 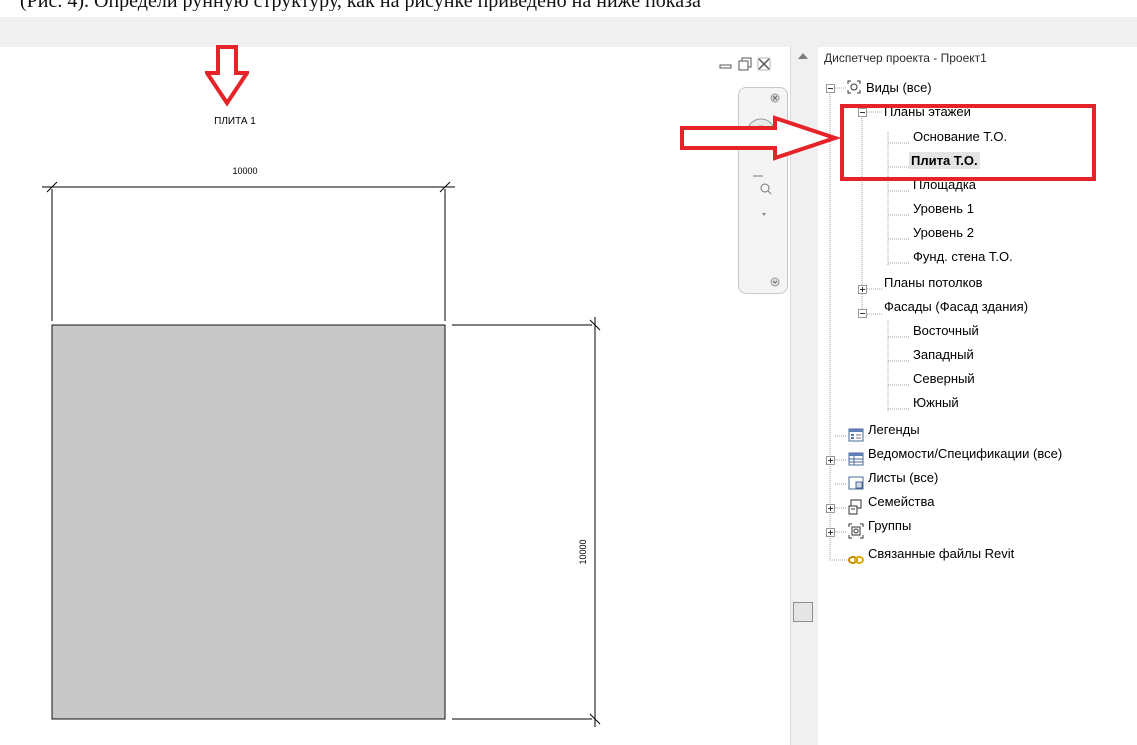 I want to click on families-icon, so click(x=855, y=507).